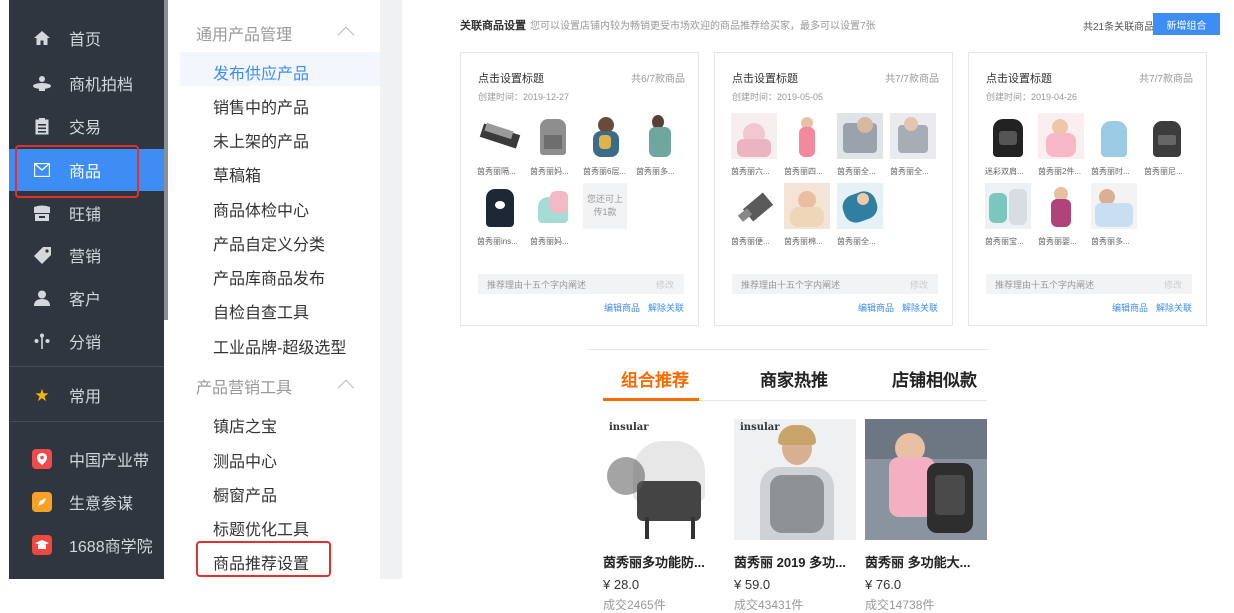  I want to click on submenu-item-store-treasure: 镇店之宝, so click(245, 425).